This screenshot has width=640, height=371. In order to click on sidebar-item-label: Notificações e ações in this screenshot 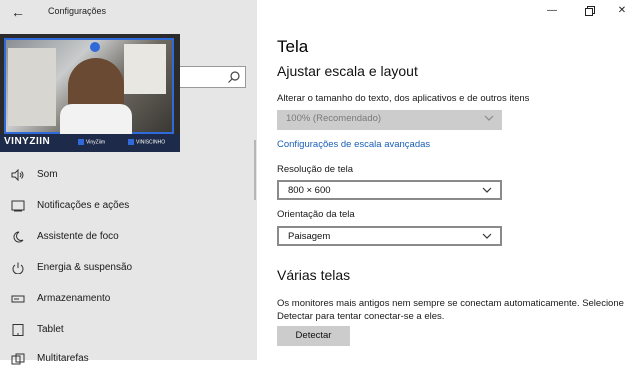, I will do `click(83, 205)`.